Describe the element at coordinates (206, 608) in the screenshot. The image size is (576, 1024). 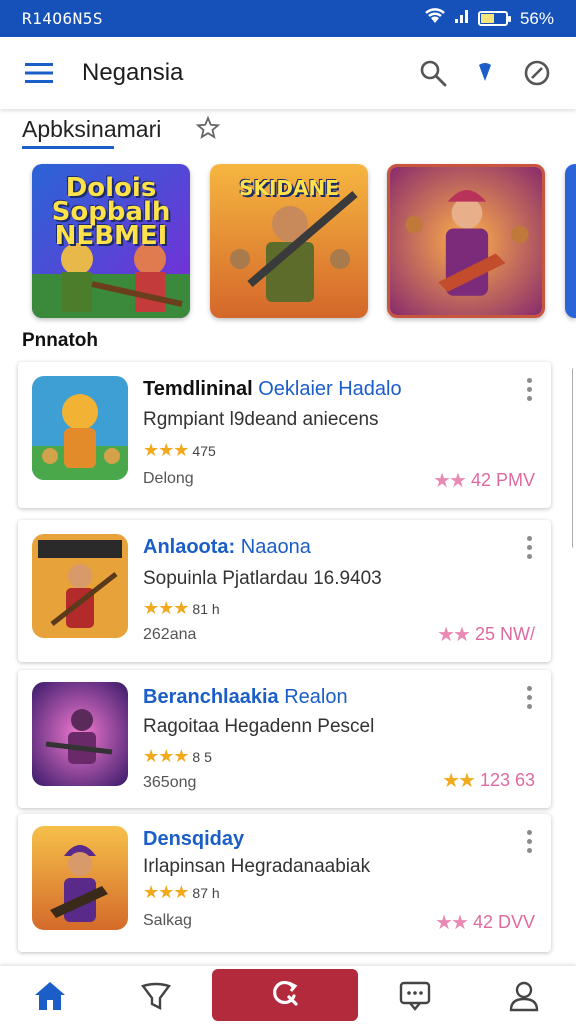
I see `rating-text: 81 h` at that location.